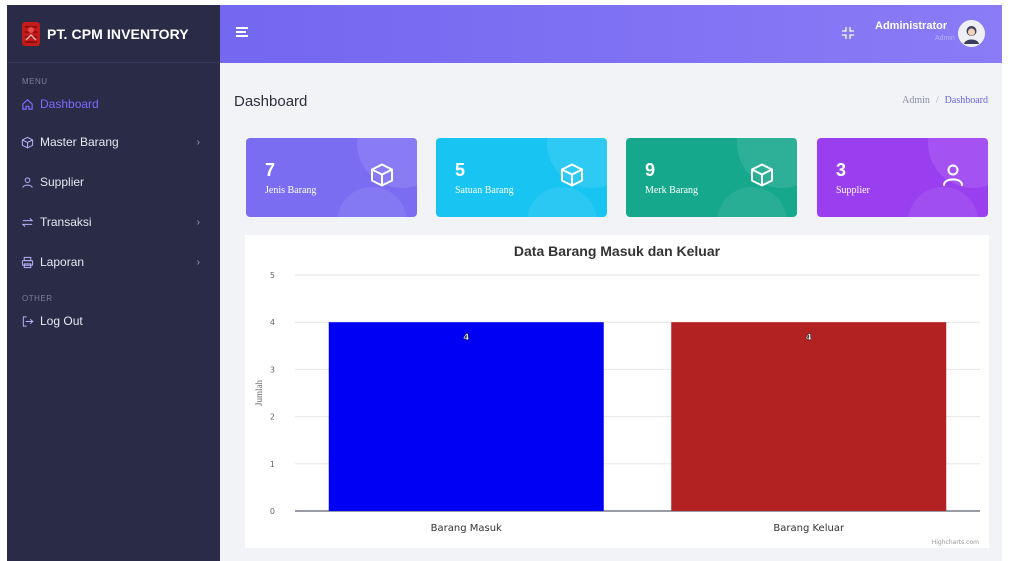 The image size is (1009, 561). What do you see at coordinates (66, 222) in the screenshot?
I see `sidebar-item-label: Transaksi` at bounding box center [66, 222].